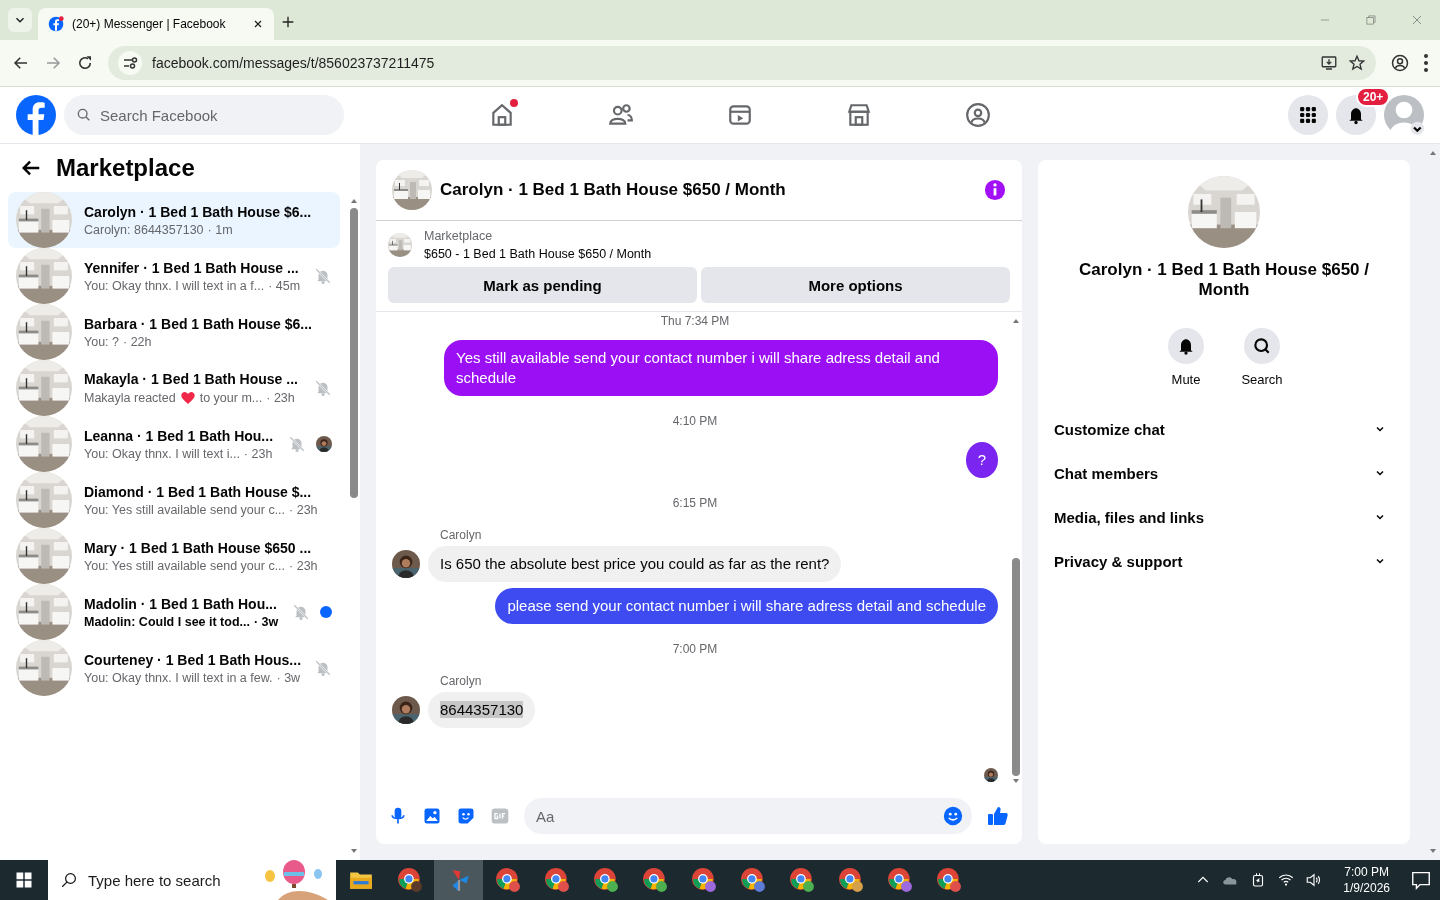  I want to click on forward-button, so click(53, 63).